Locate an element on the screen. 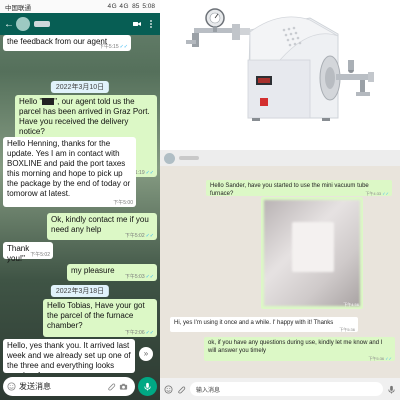 This screenshot has height=400, width=400. blurred-photo is located at coordinates (312, 253).